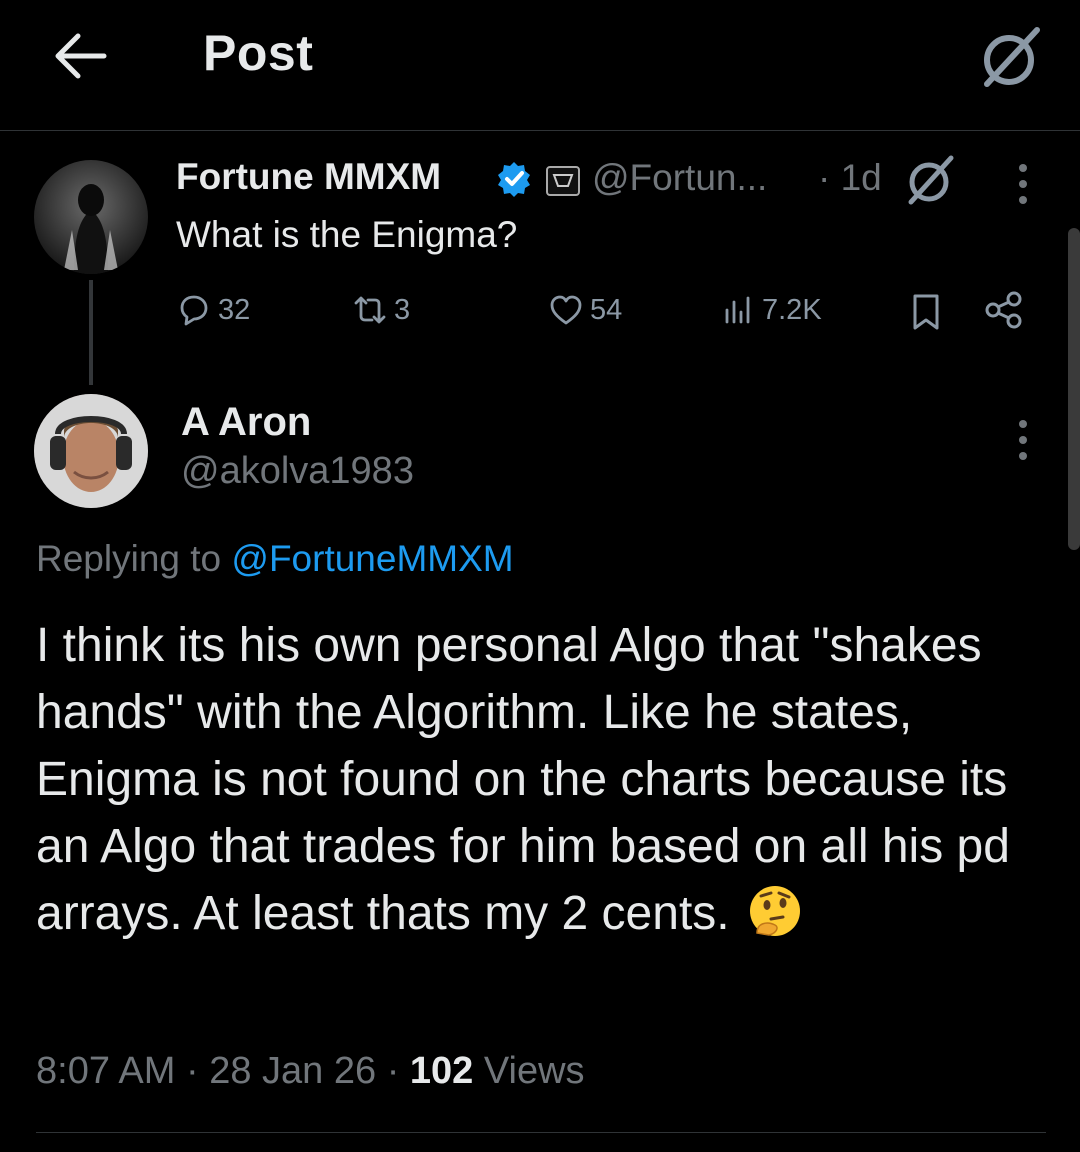 The width and height of the screenshot is (1080, 1152). Describe the element at coordinates (293, 1071) in the screenshot. I see `tweet-date: 28 Jan 26` at that location.